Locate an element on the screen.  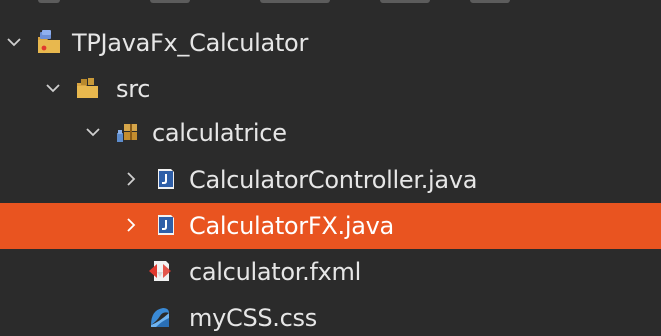
java-project-icon is located at coordinates (49, 41).